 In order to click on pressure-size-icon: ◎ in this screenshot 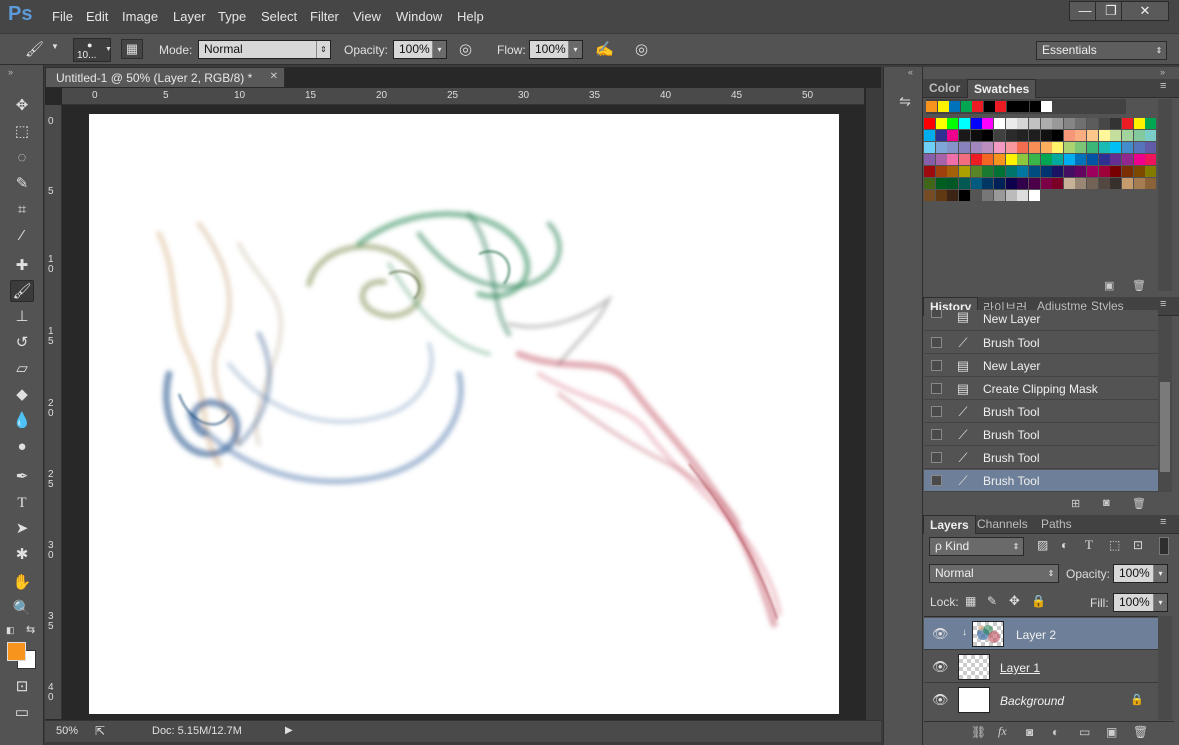, I will do `click(641, 49)`.